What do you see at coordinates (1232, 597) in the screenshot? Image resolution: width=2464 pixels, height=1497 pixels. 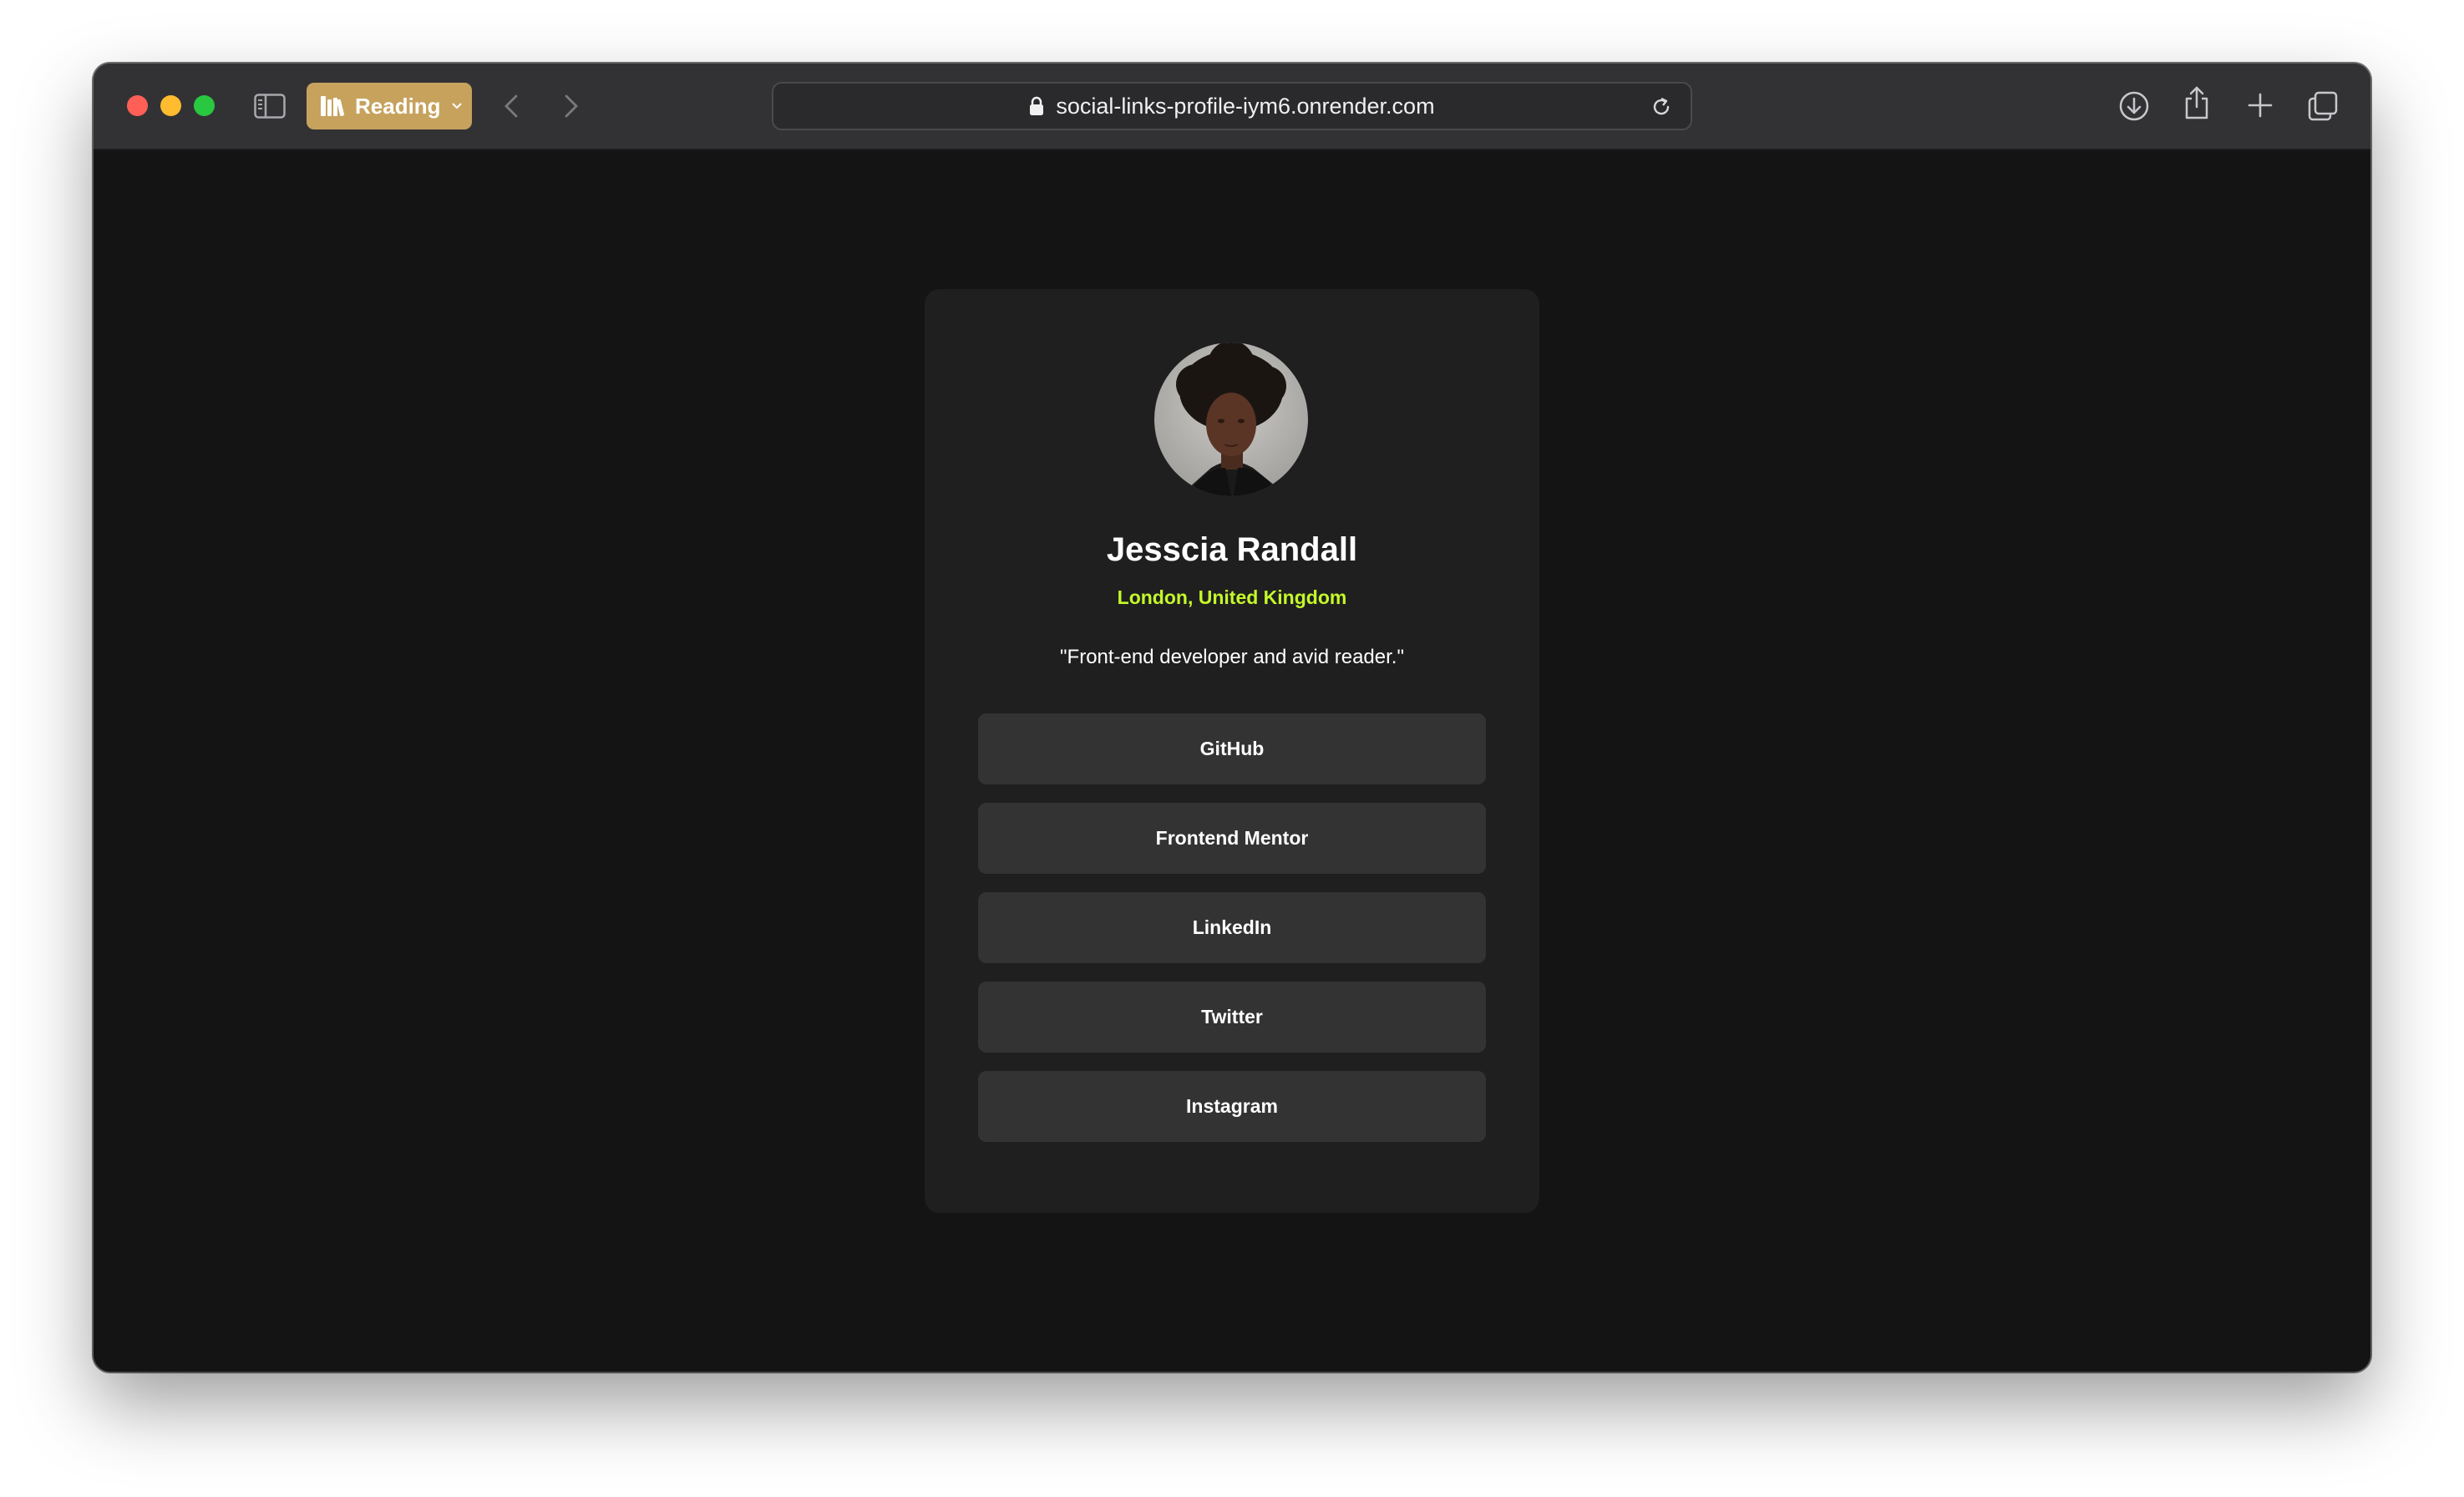 I see `profile-location: London, United Kingdom` at bounding box center [1232, 597].